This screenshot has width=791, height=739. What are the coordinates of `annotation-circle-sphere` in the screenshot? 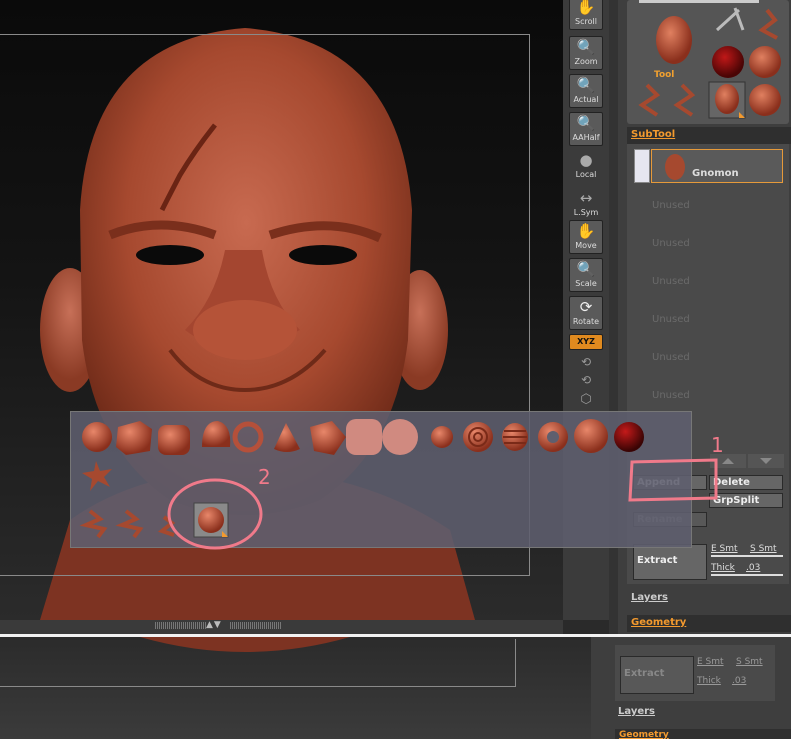 It's located at (215, 514).